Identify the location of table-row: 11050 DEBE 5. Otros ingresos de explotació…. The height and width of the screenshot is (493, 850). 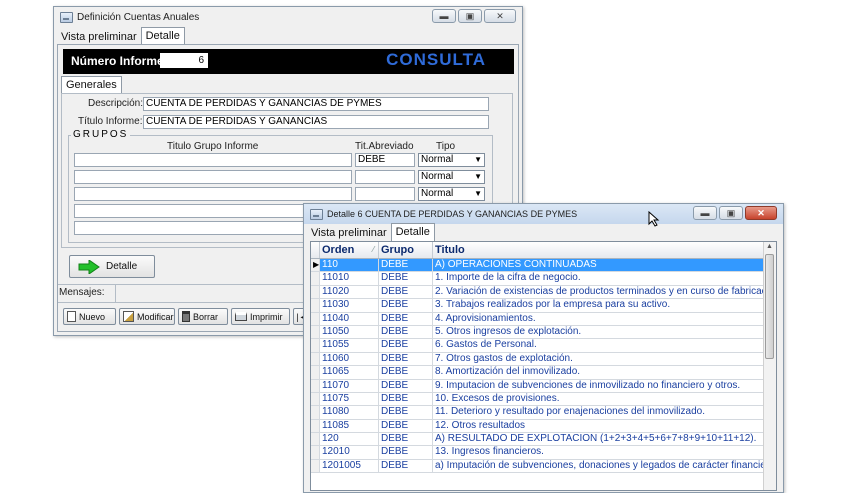
(543, 332).